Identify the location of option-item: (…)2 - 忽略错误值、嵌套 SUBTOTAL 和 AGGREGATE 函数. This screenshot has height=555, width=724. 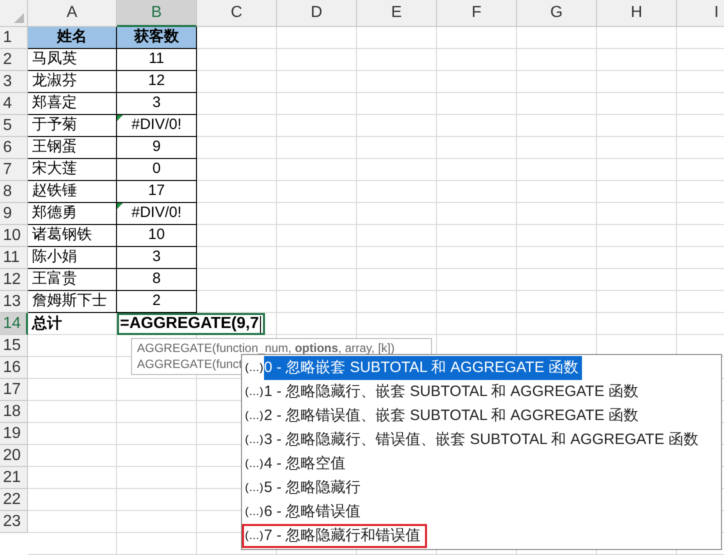
(443, 416).